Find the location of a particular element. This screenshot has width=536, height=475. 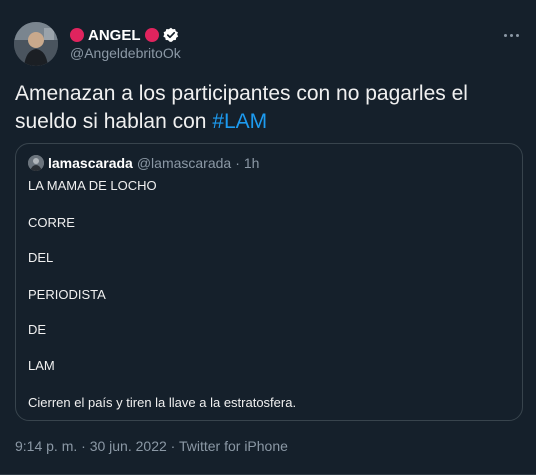

quoted-tweet-header: lamascarada @lamascarada · 1h is located at coordinates (143, 163).